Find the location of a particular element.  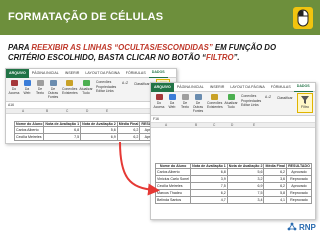

cell: 3,6 is located at coordinates (275, 179).